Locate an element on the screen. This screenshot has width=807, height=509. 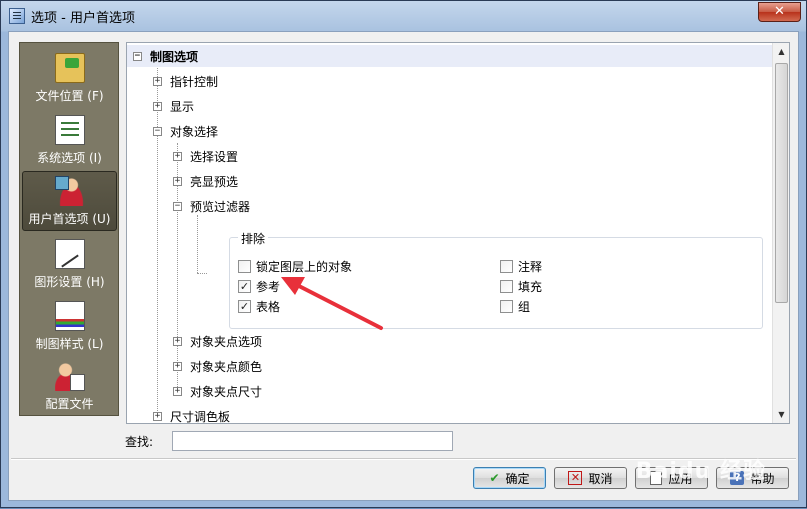
checkbox-label: 锁定图层上的对象 is located at coordinates (304, 267).